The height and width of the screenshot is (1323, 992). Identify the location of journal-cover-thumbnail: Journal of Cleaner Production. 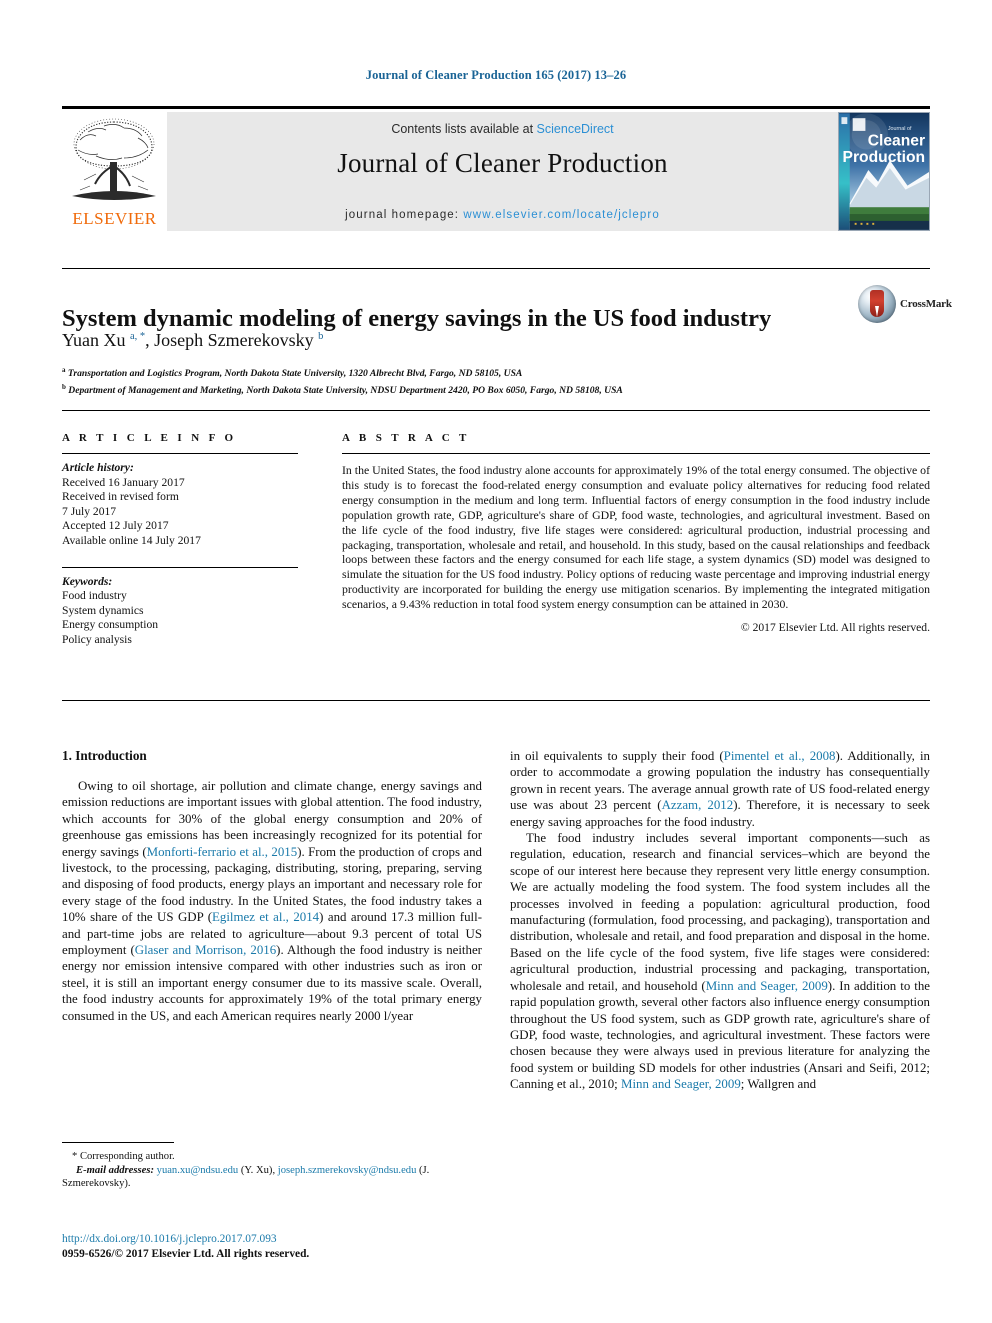
(884, 171).